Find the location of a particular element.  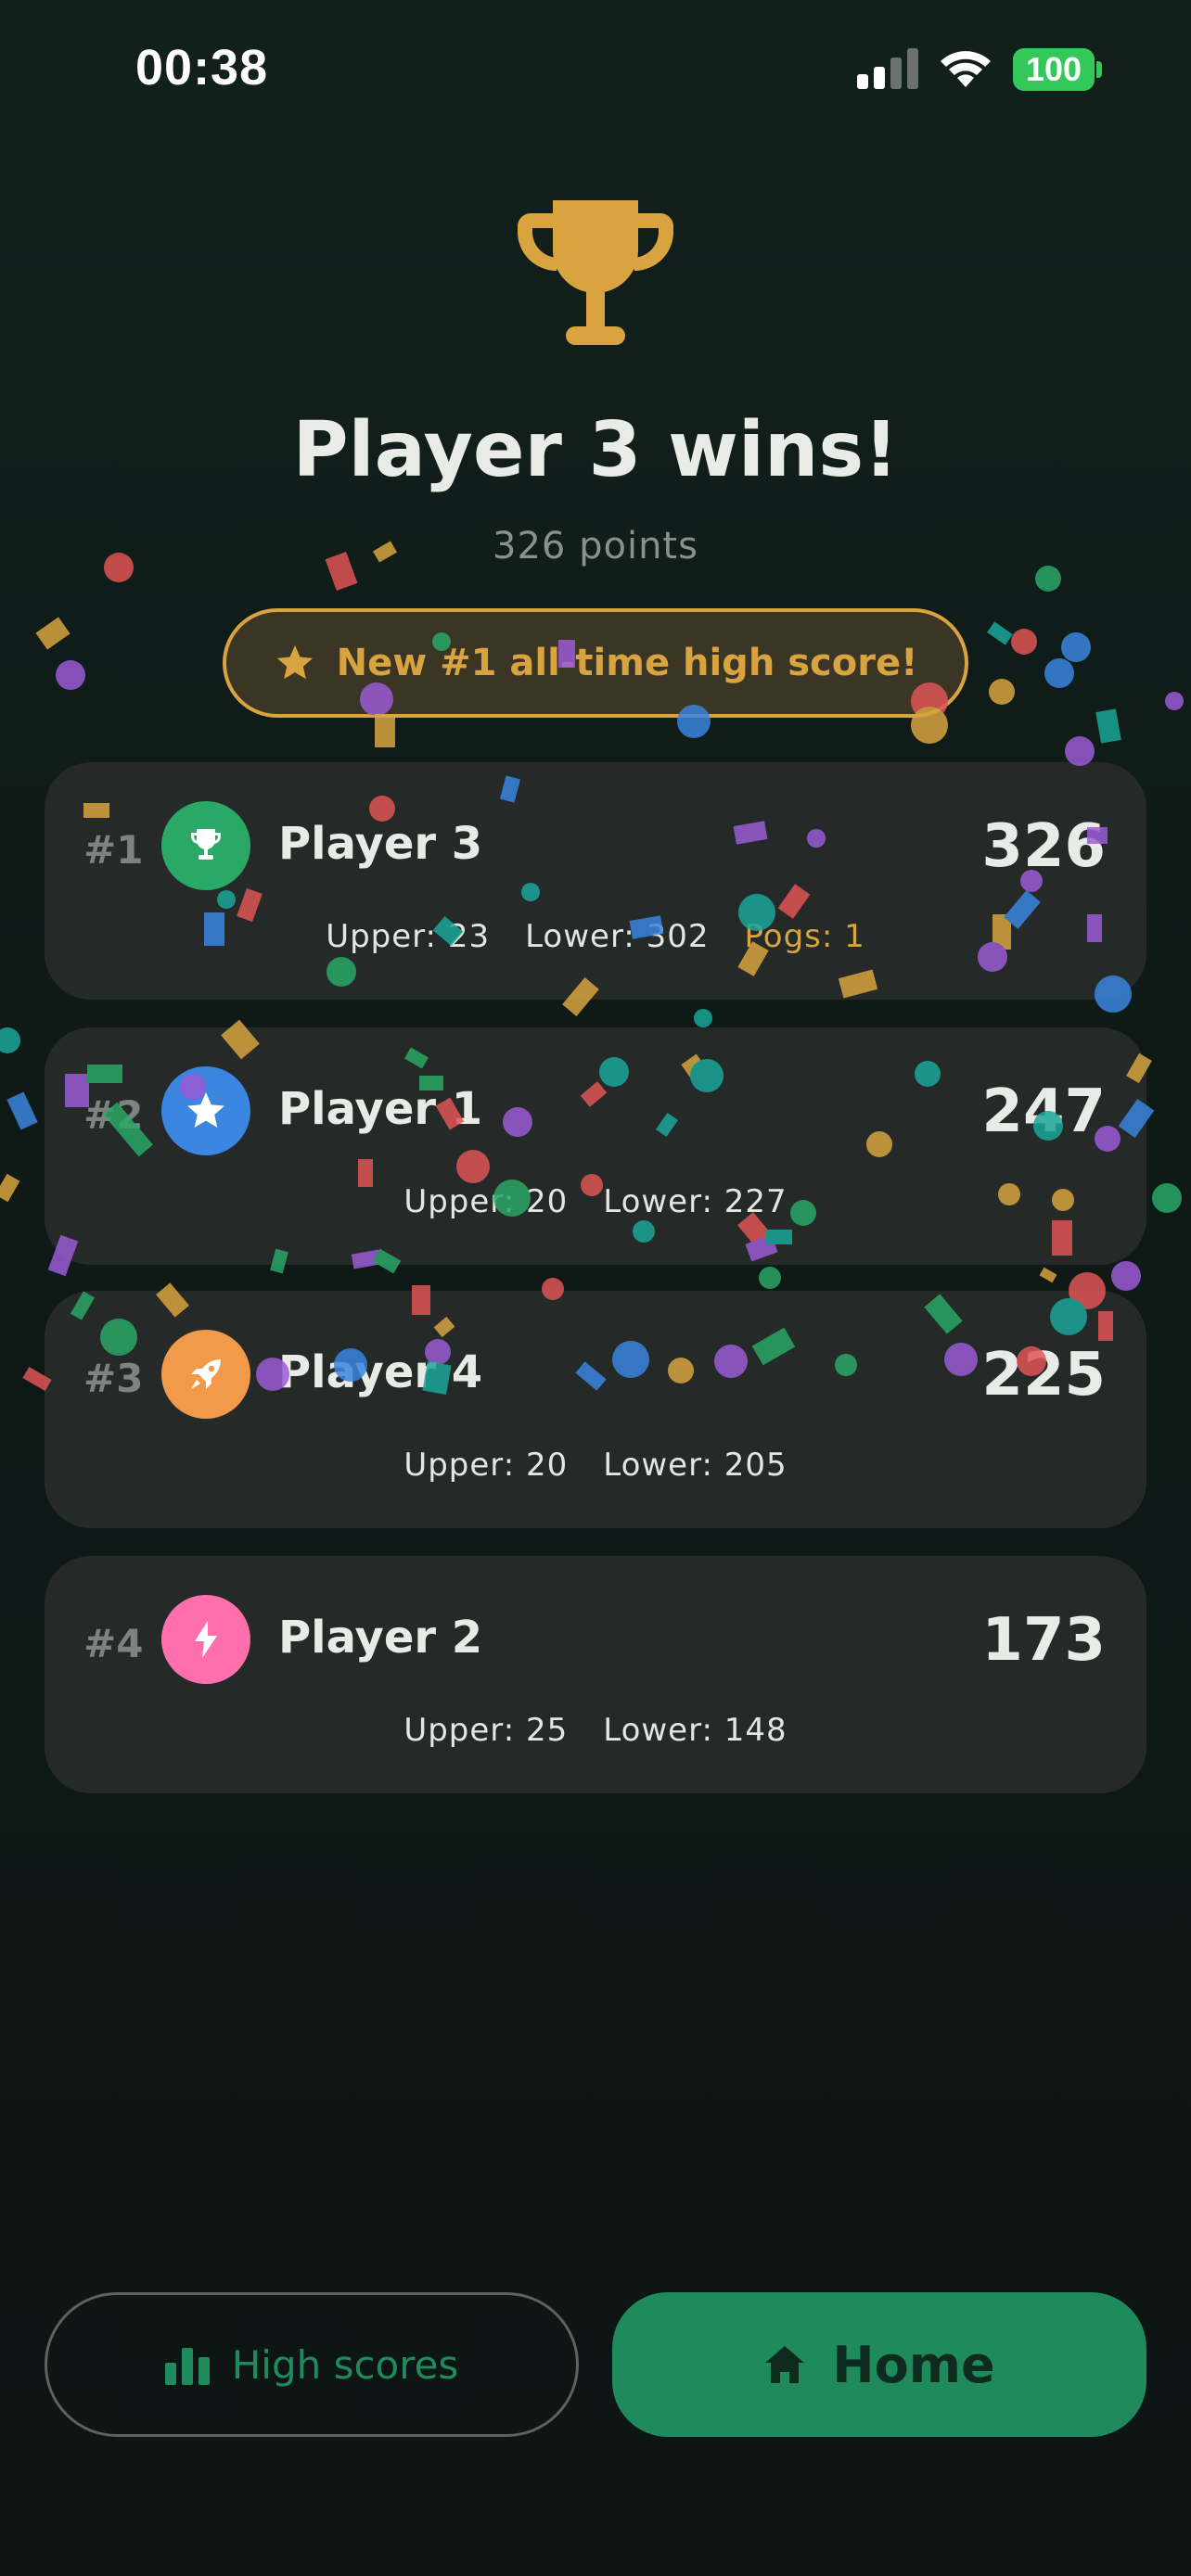

wifi-icon is located at coordinates (966, 69).